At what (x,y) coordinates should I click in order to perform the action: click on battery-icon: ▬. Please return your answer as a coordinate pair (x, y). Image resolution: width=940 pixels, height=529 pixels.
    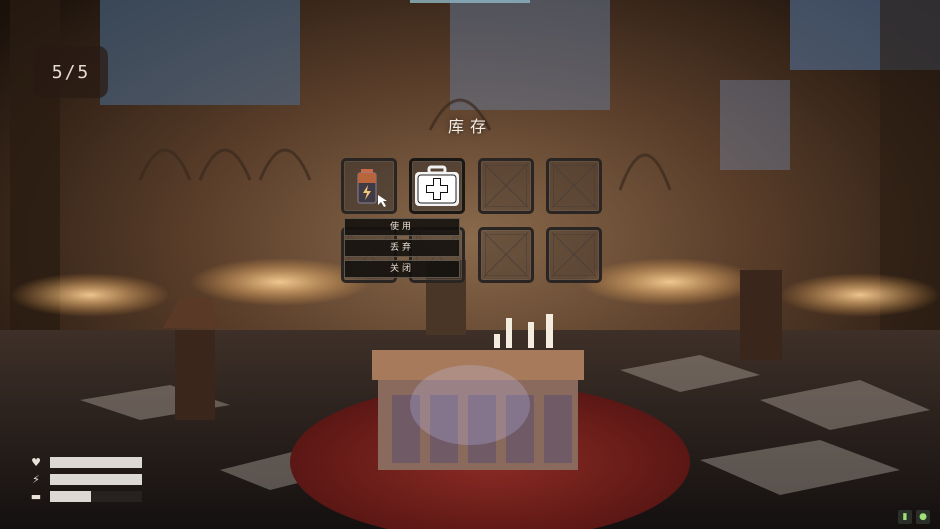
    Looking at the image, I should click on (36, 496).